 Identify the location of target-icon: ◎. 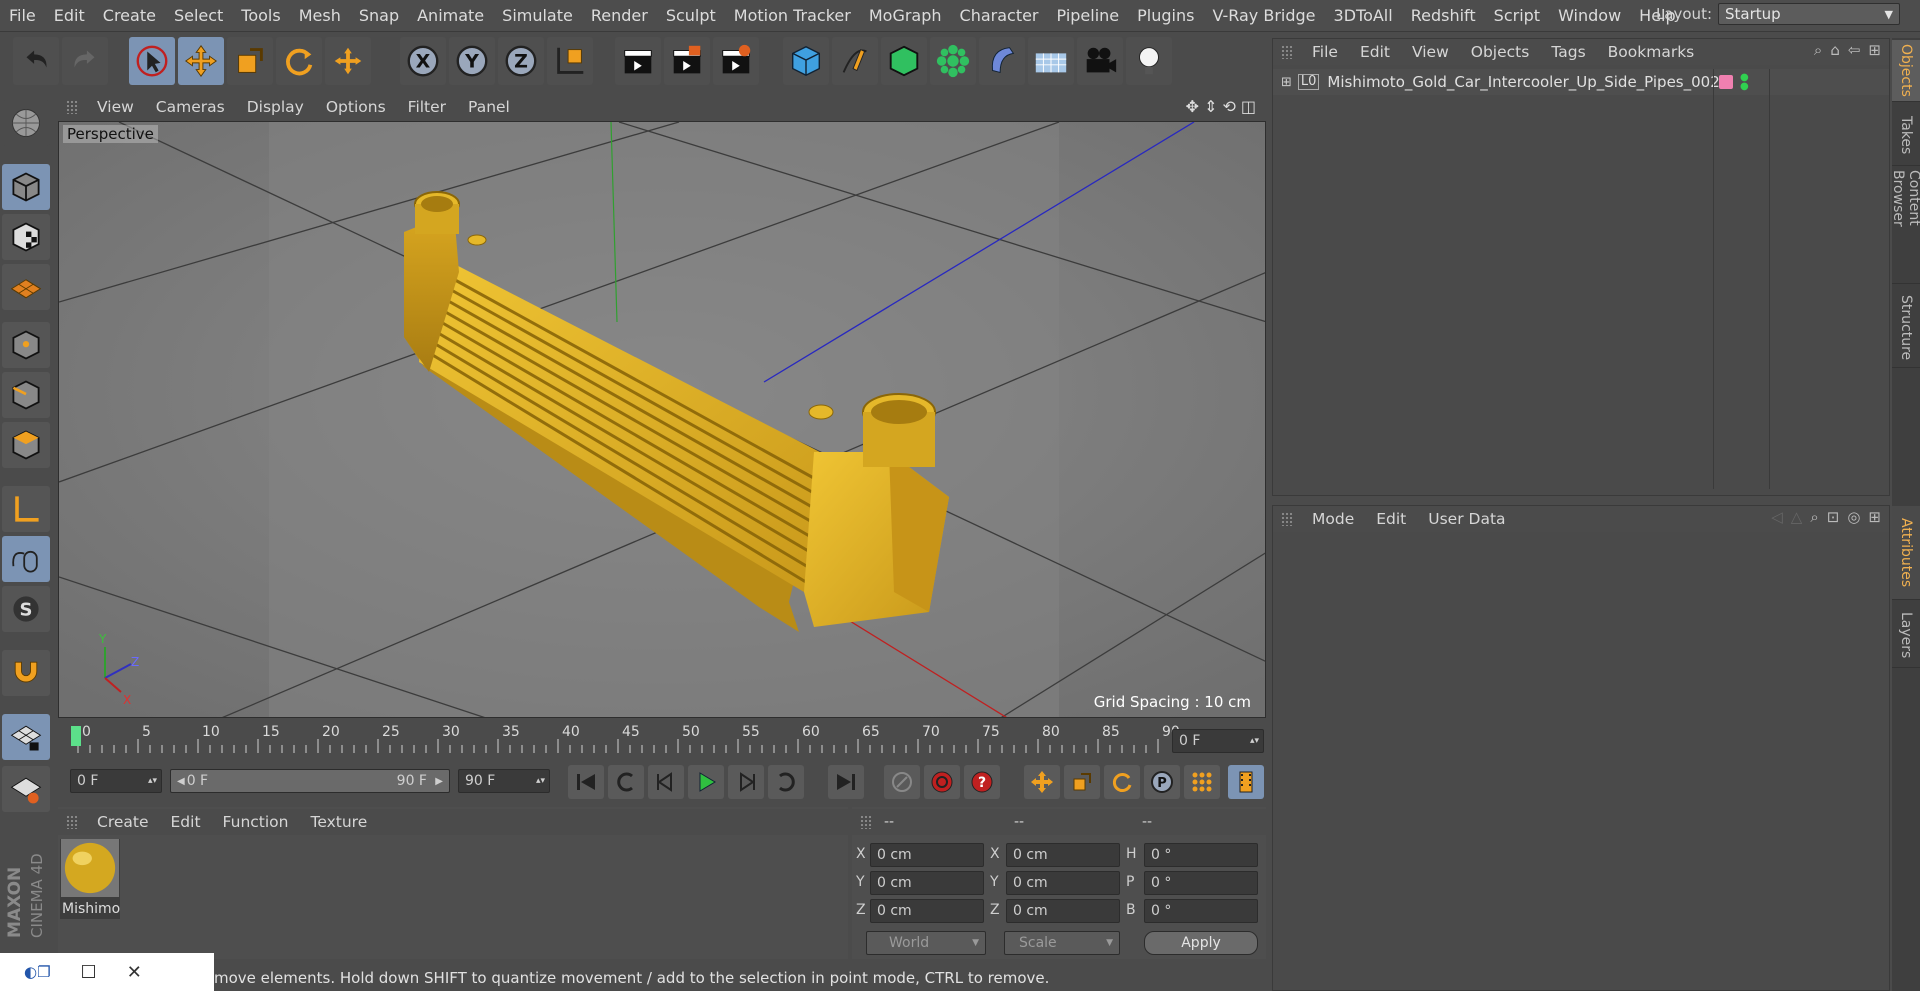
(1853, 517).